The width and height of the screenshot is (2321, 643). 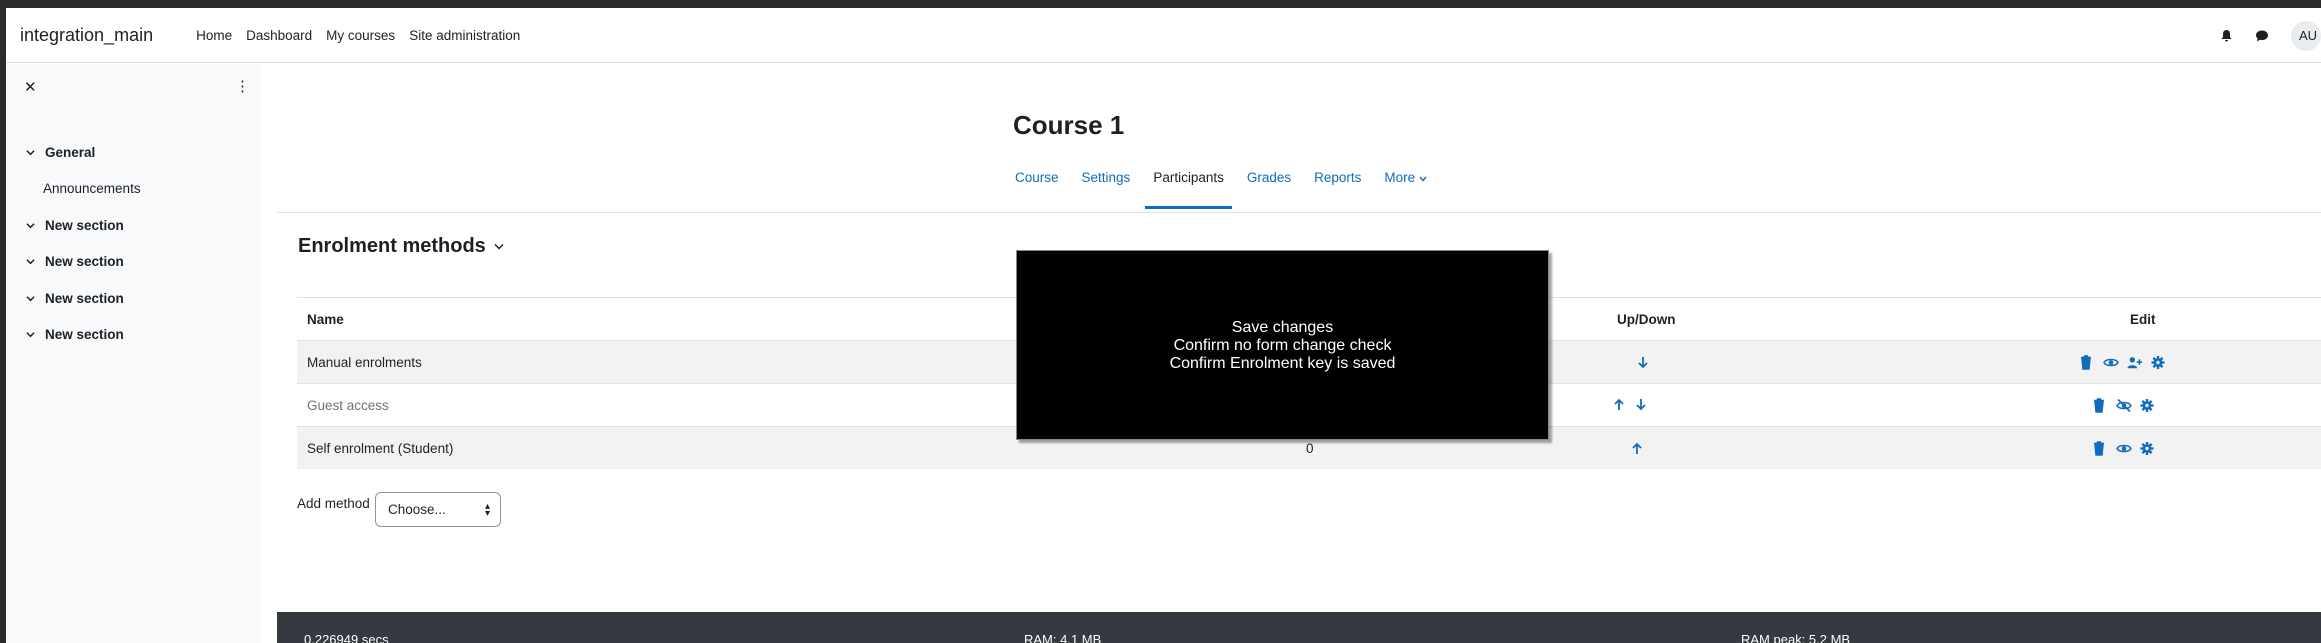 What do you see at coordinates (487, 510) in the screenshot?
I see `select-caret-icon: ▴ ▾` at bounding box center [487, 510].